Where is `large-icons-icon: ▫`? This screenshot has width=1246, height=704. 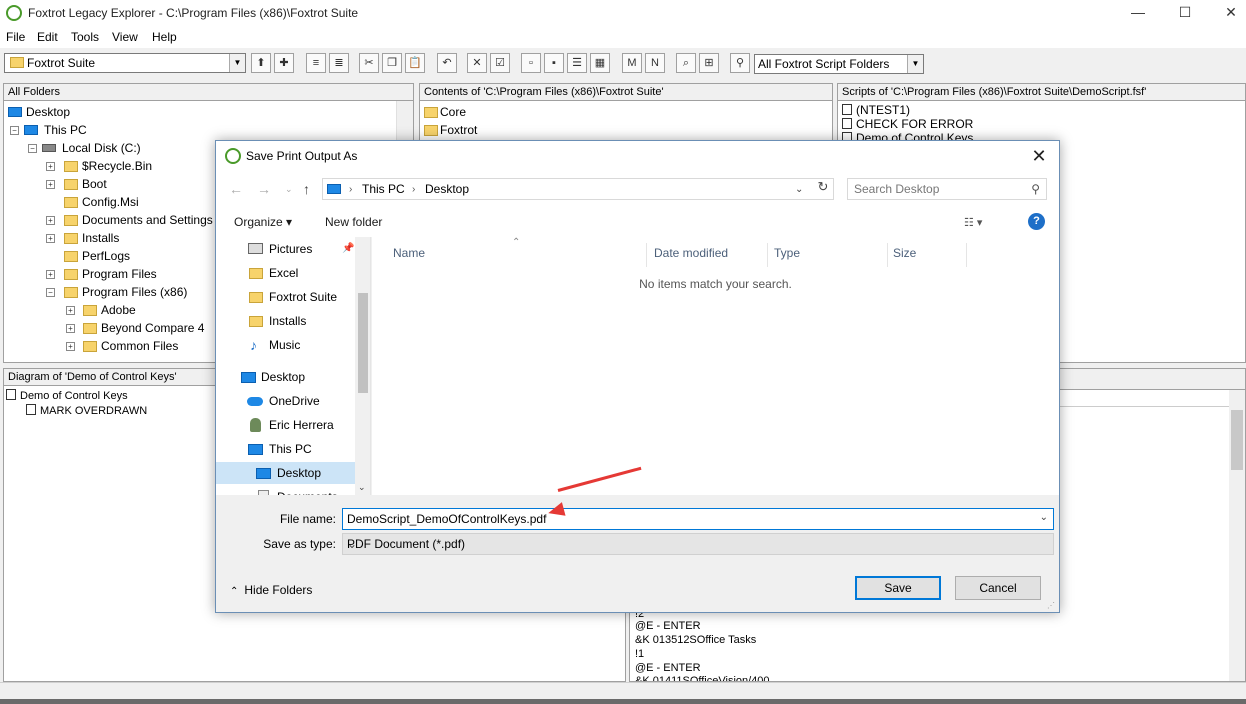 large-icons-icon: ▫ is located at coordinates (531, 63).